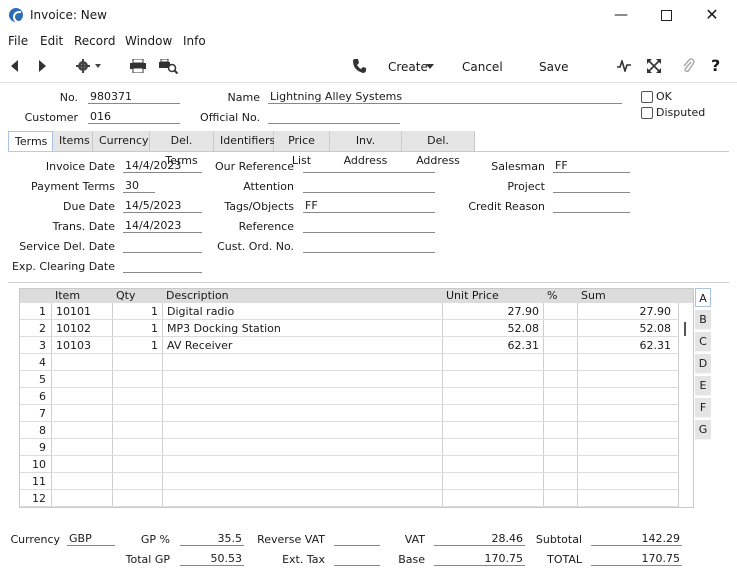 Image resolution: width=737 pixels, height=586 pixels. Describe the element at coordinates (121, 141) in the screenshot. I see `tab-currency: Currency` at that location.